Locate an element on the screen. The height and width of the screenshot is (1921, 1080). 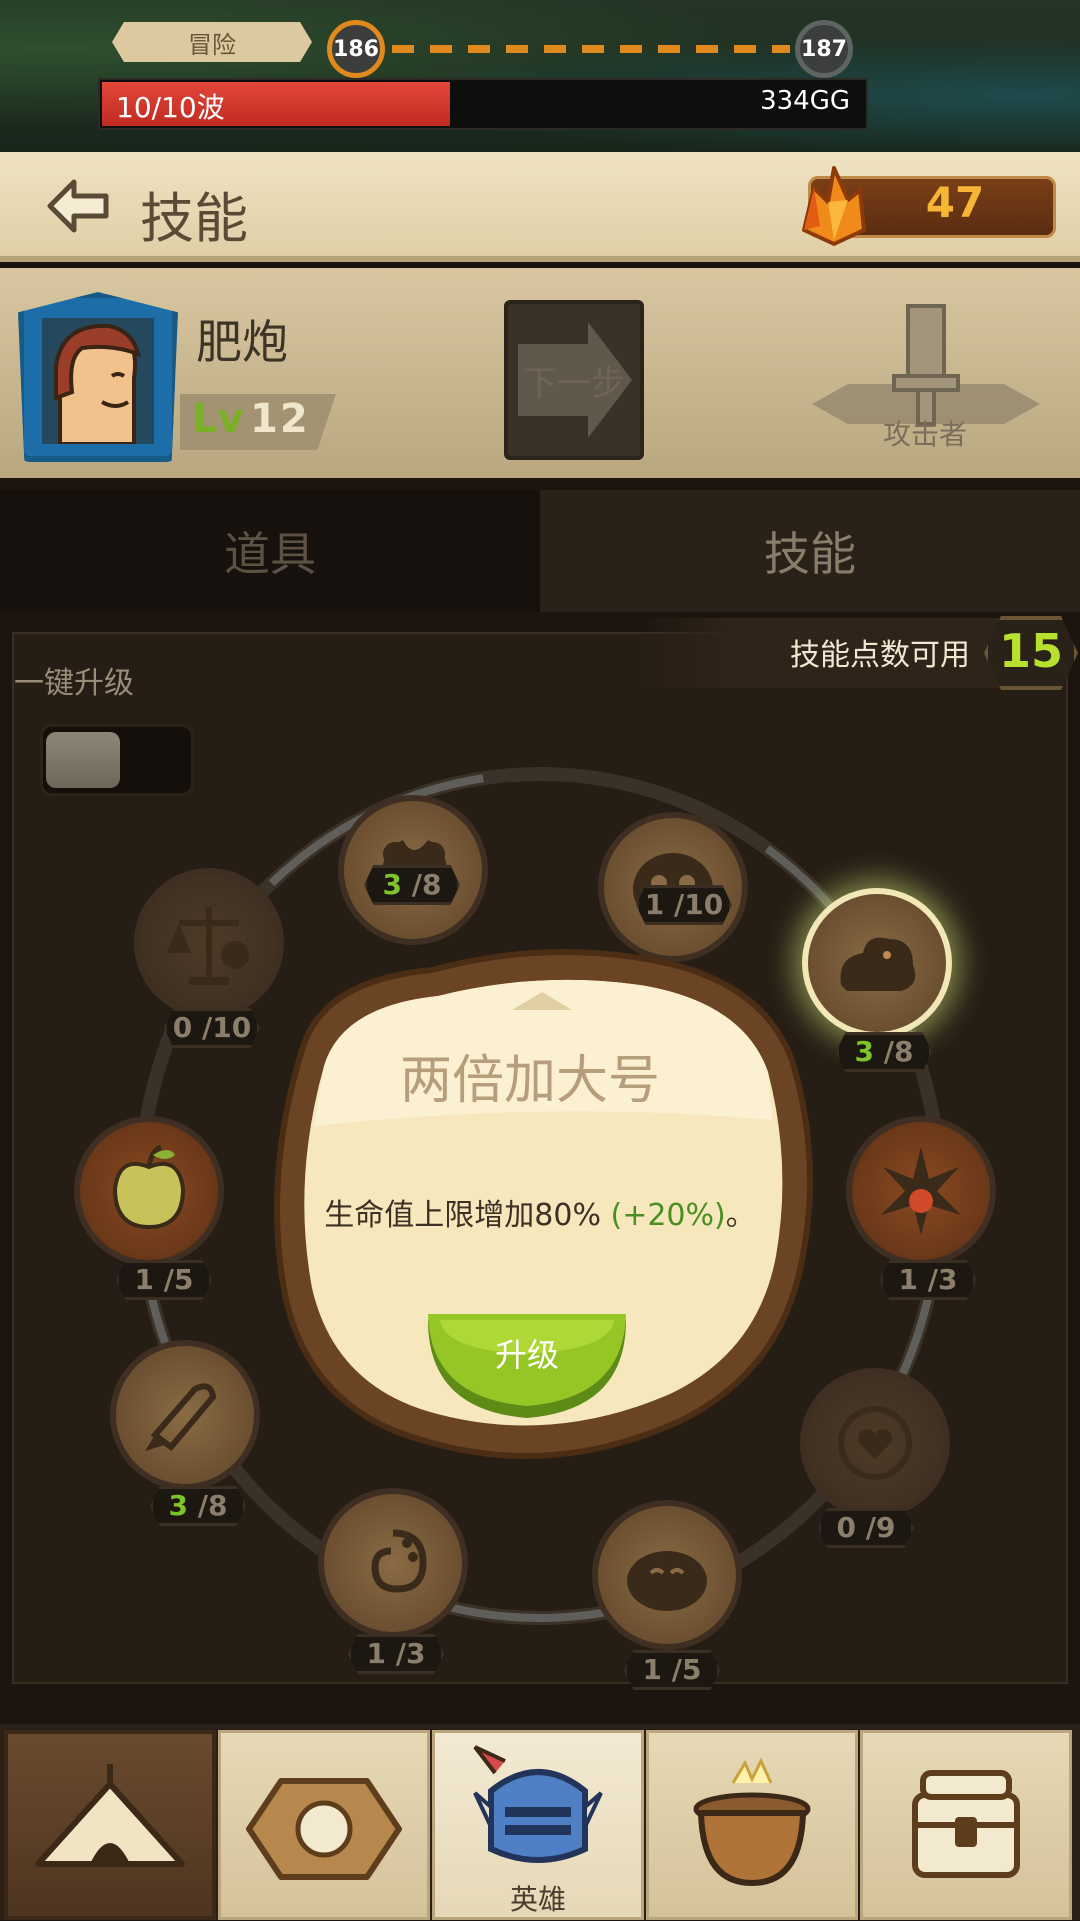
knight-helmet-icon is located at coordinates (538, 1804).